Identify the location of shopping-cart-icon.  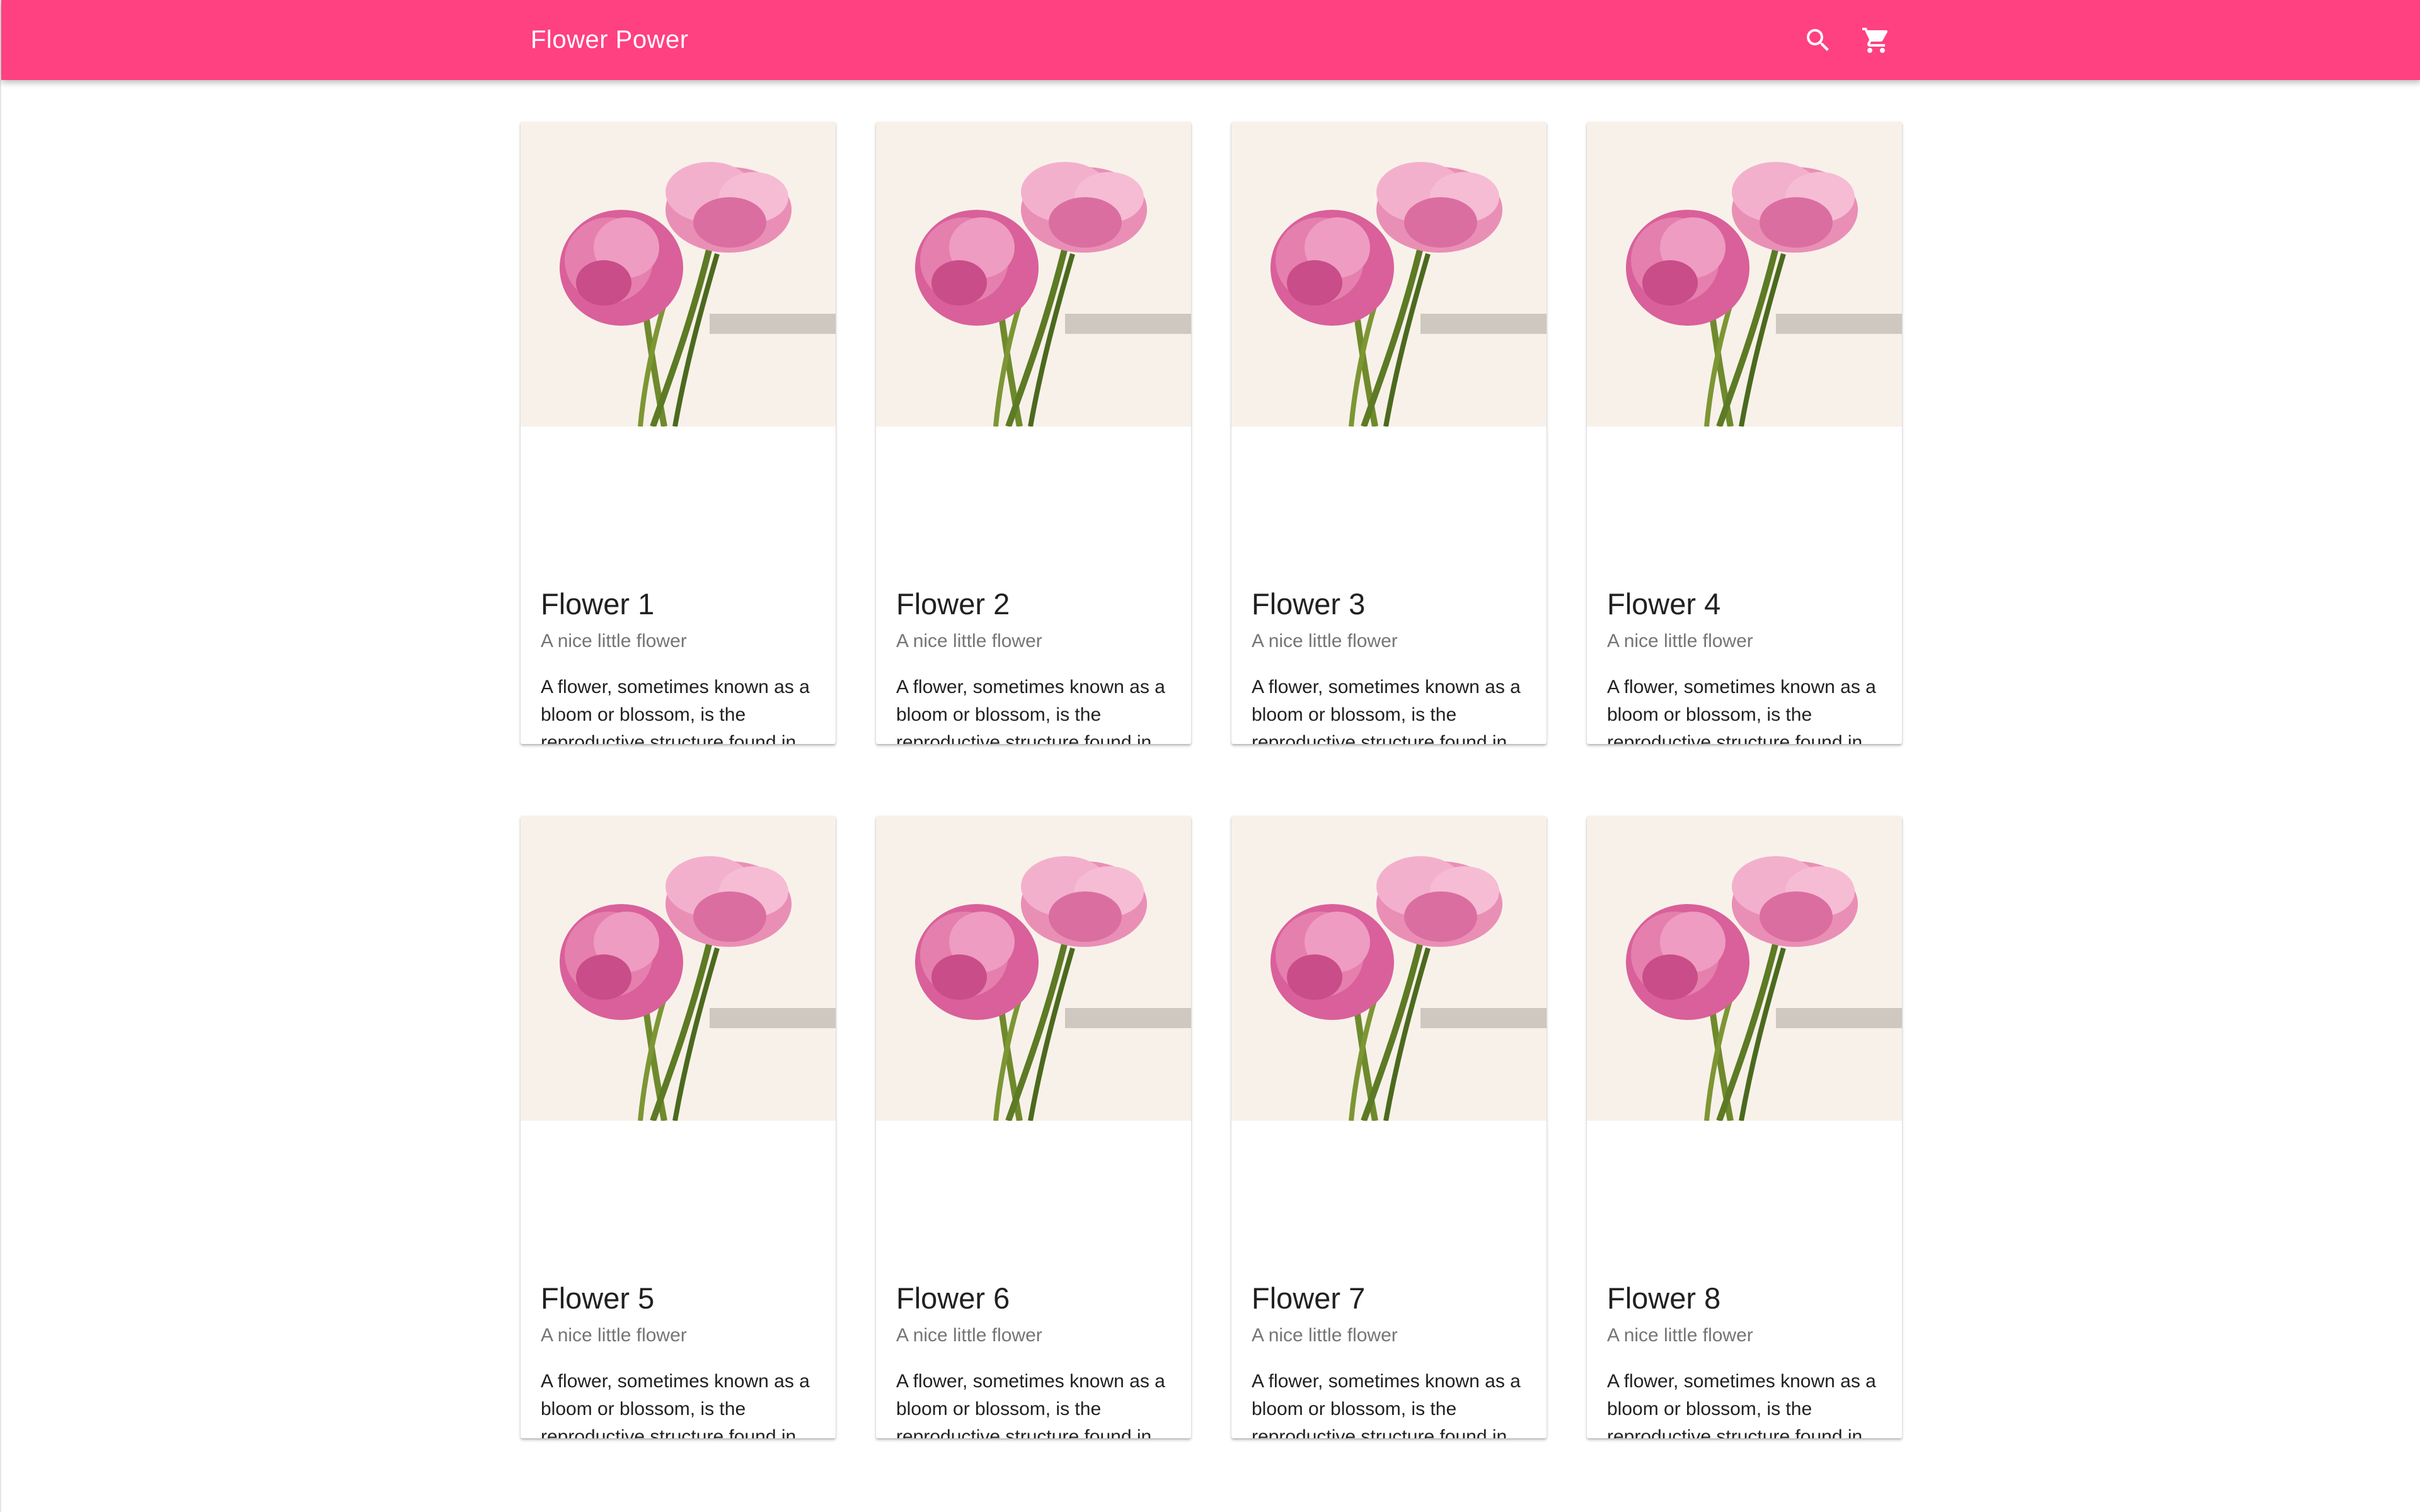
(1875, 40).